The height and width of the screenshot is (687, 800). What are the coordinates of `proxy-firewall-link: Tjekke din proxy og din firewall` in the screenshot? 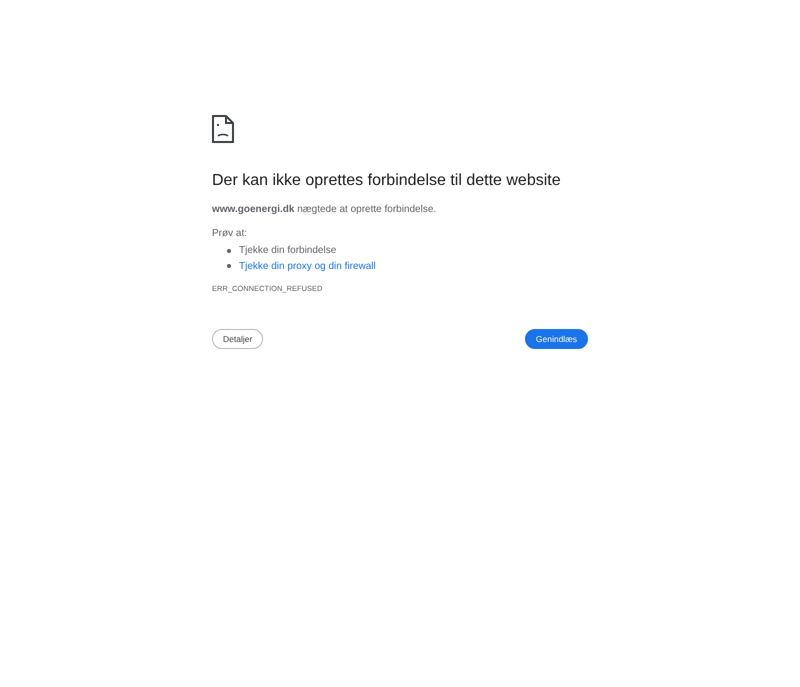 It's located at (307, 266).